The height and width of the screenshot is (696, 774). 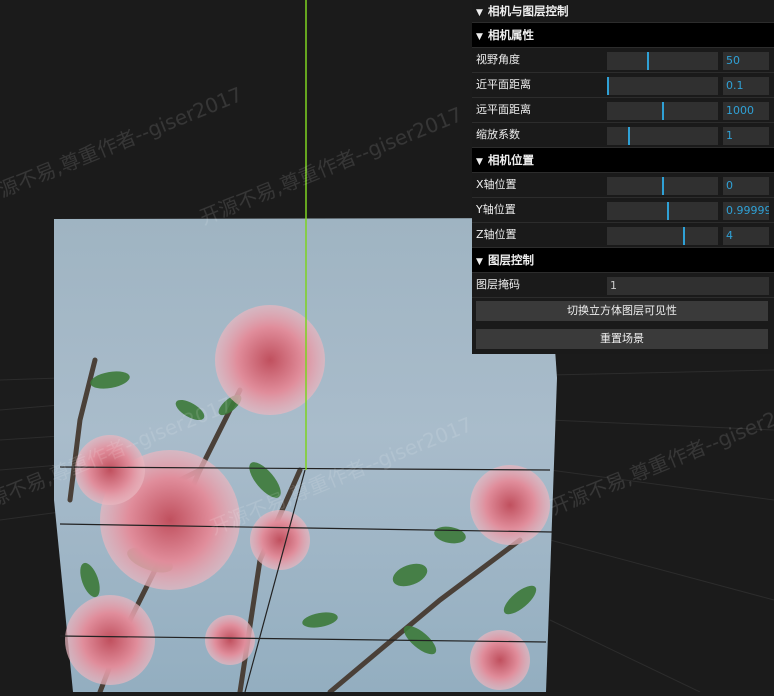 I want to click on control-row: 视野角度 50, so click(x=623, y=60).